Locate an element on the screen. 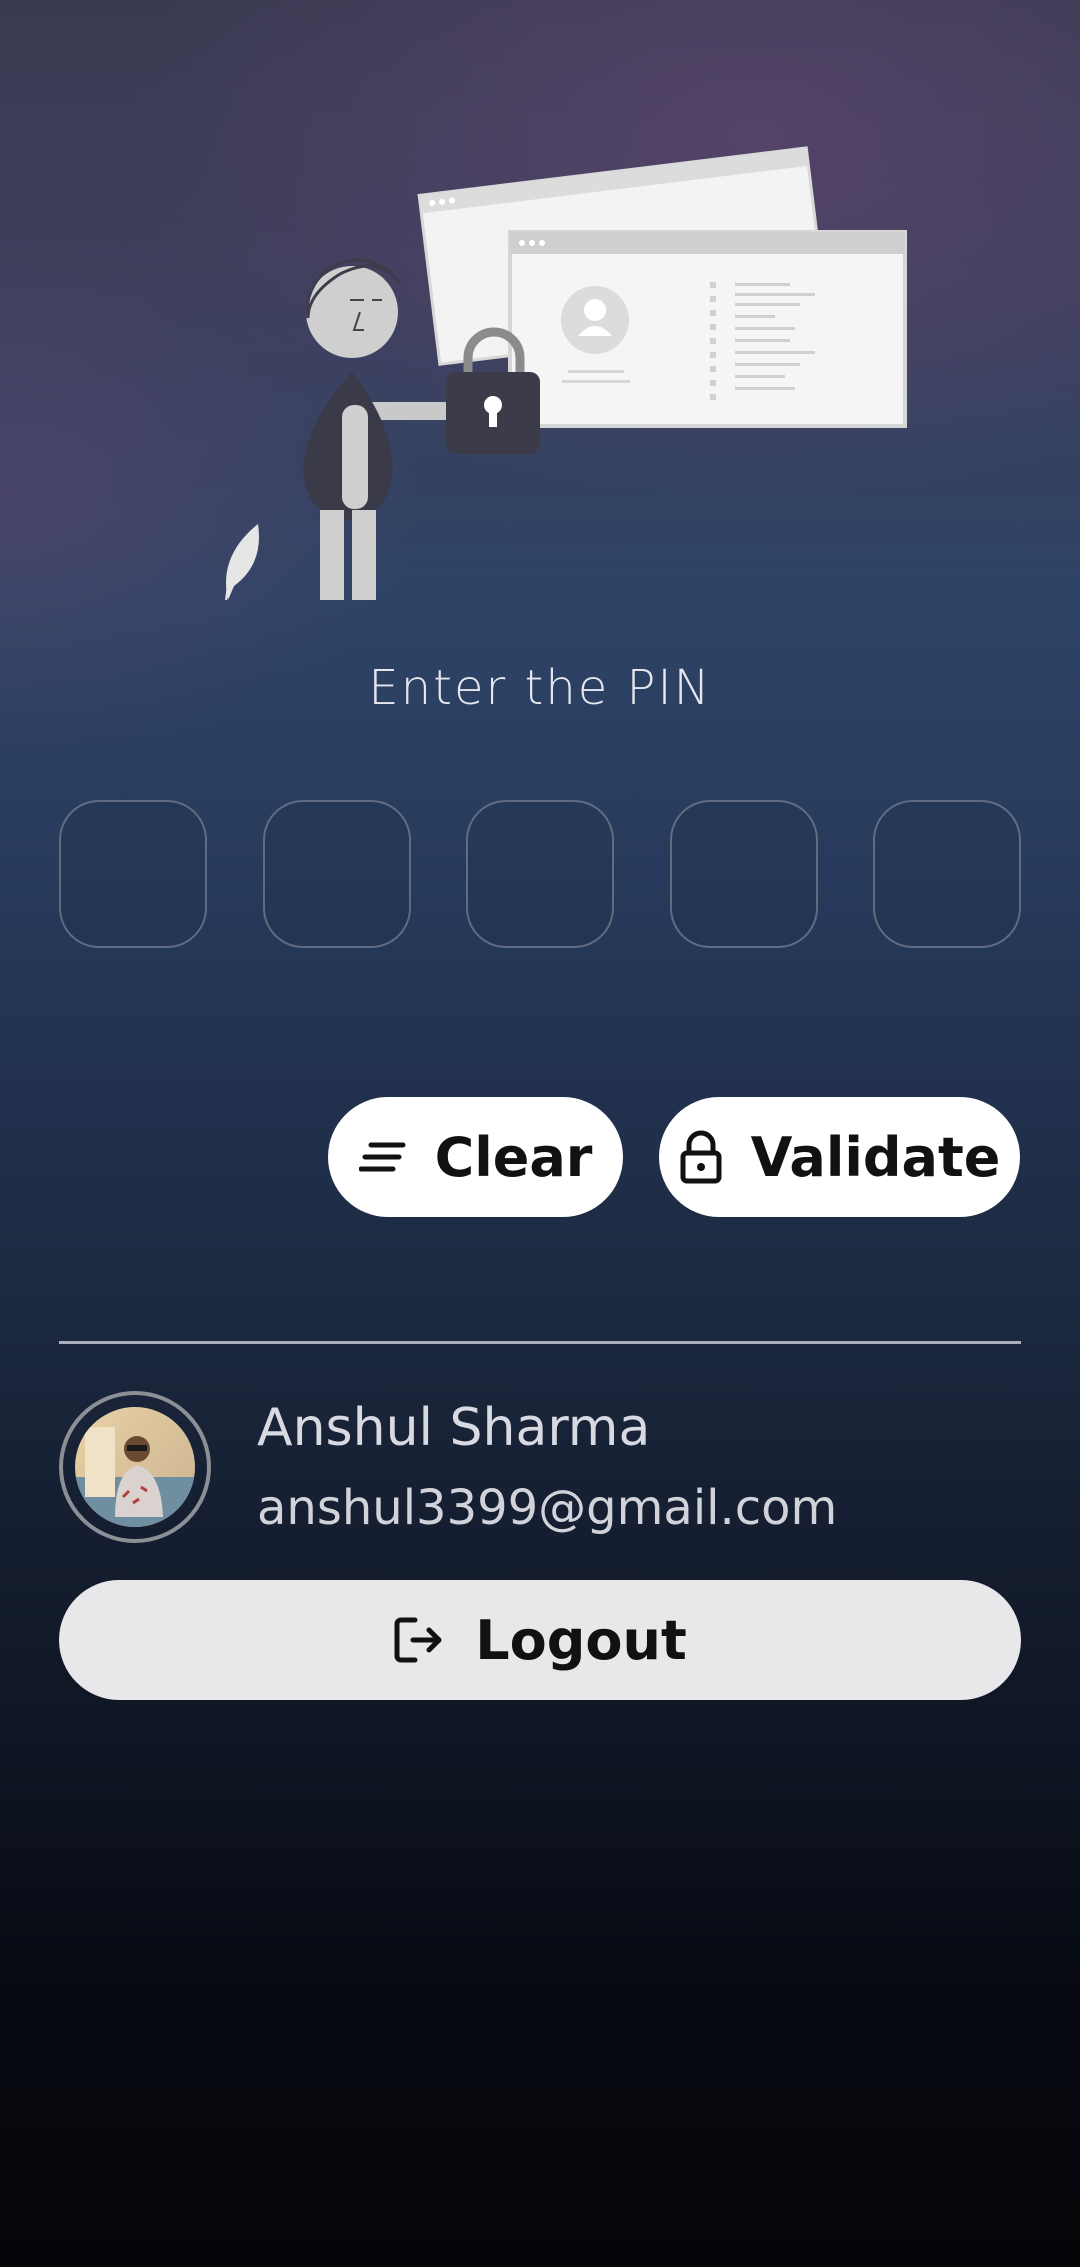 This screenshot has height=2267, width=1080. user-email: anshul3399@gmail.com is located at coordinates (547, 1508).